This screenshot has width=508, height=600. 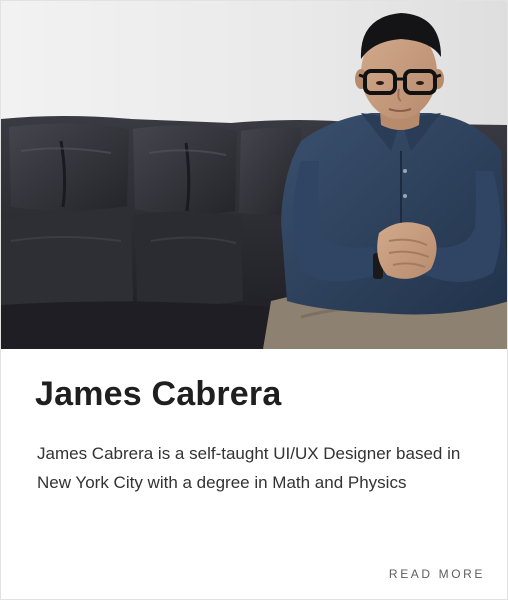 I want to click on profile-name: James Cabrera, so click(x=158, y=394).